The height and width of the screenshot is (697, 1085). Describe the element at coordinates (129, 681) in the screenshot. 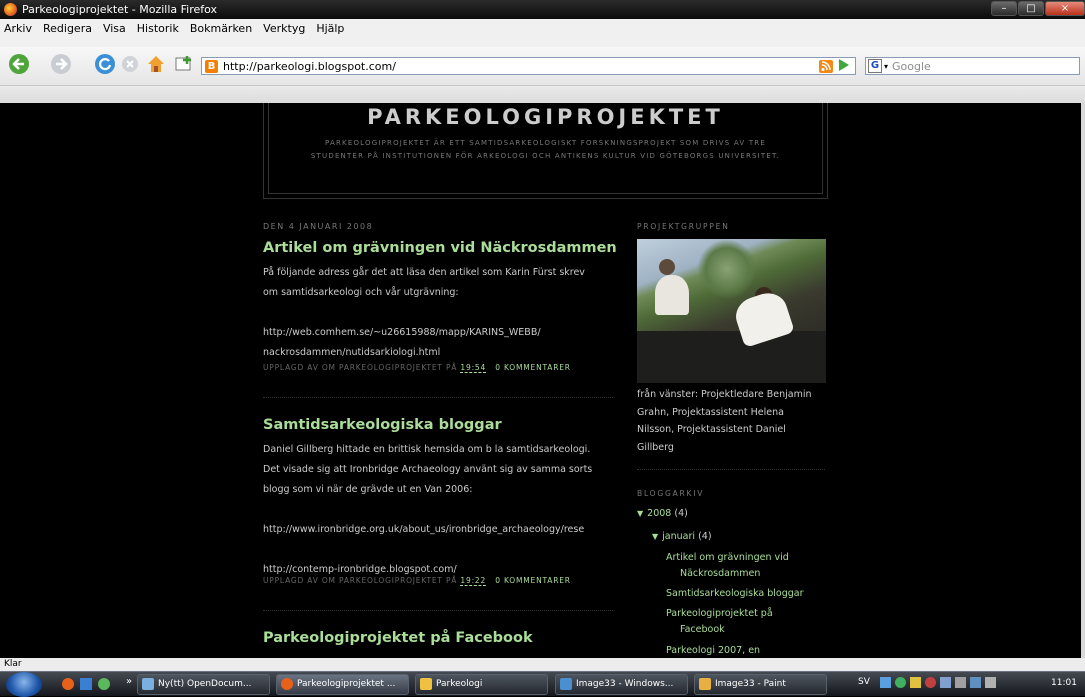

I see `quicklaunch-overflow-icon: »` at that location.